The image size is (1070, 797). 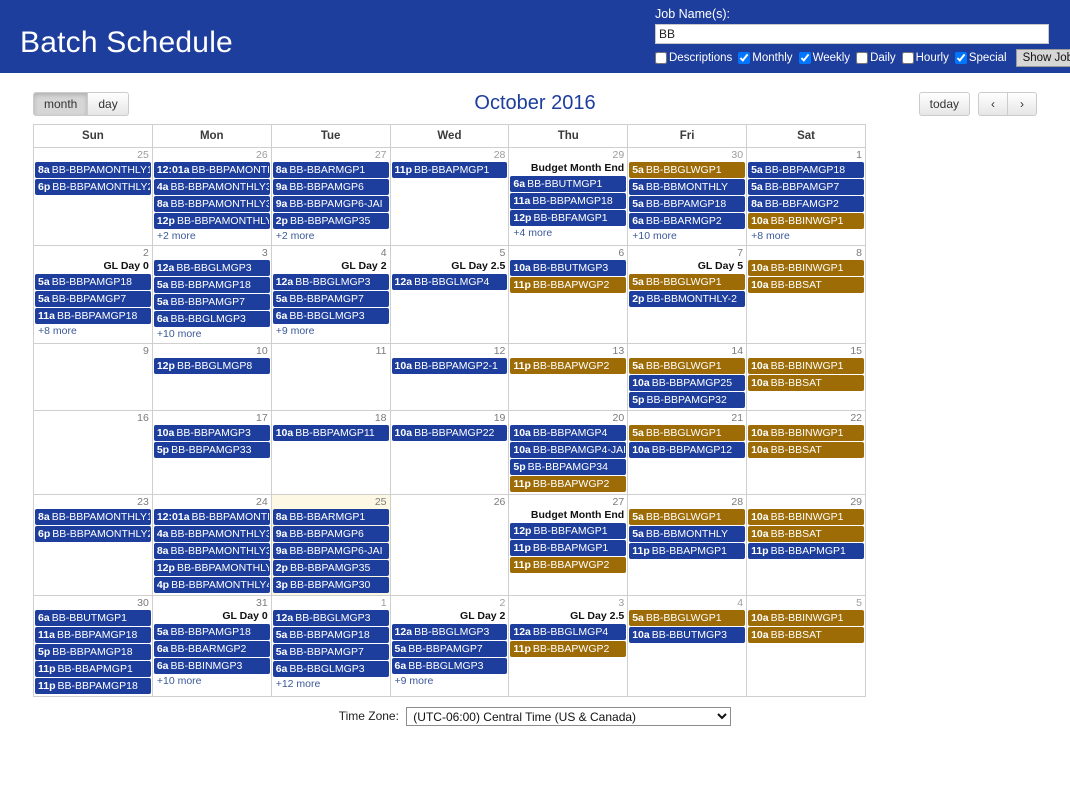 What do you see at coordinates (93, 686) in the screenshot?
I see `calendar-event: 11p BB-BBPAMGP18` at bounding box center [93, 686].